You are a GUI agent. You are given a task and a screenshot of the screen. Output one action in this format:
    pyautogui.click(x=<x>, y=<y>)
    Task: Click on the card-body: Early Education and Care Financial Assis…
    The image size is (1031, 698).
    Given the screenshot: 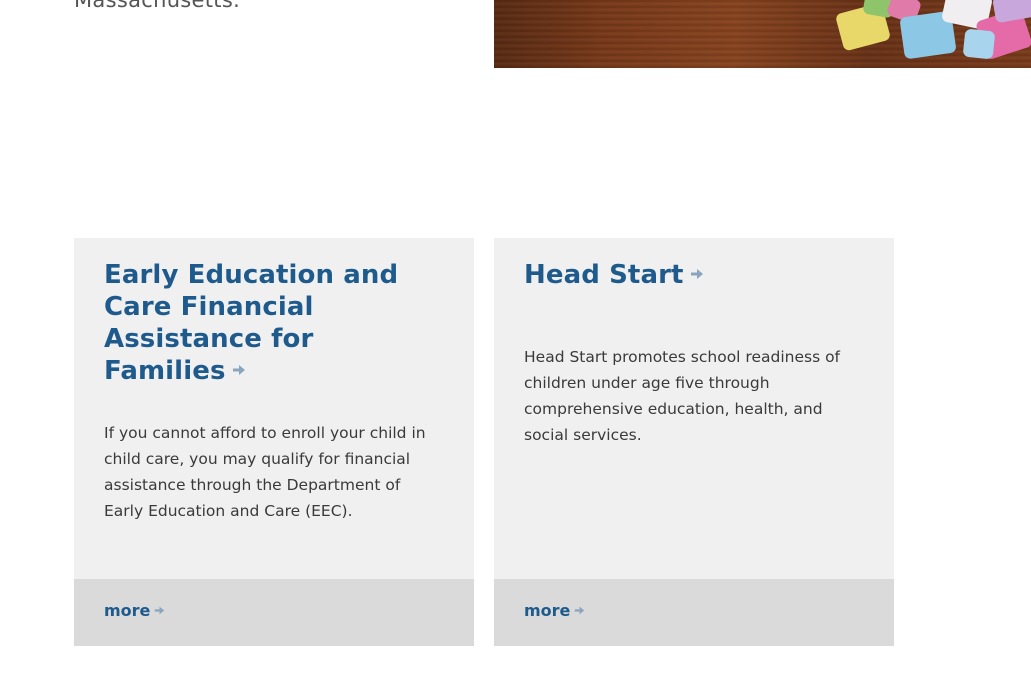 What is the action you would take?
    pyautogui.click(x=274, y=391)
    